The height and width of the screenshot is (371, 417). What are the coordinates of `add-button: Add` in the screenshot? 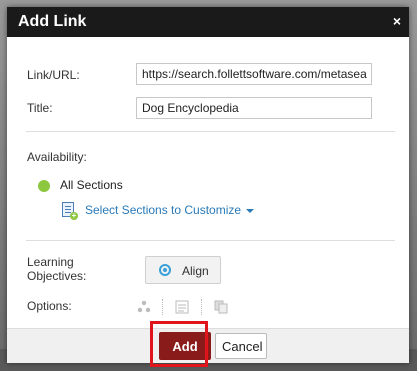 It's located at (185, 346).